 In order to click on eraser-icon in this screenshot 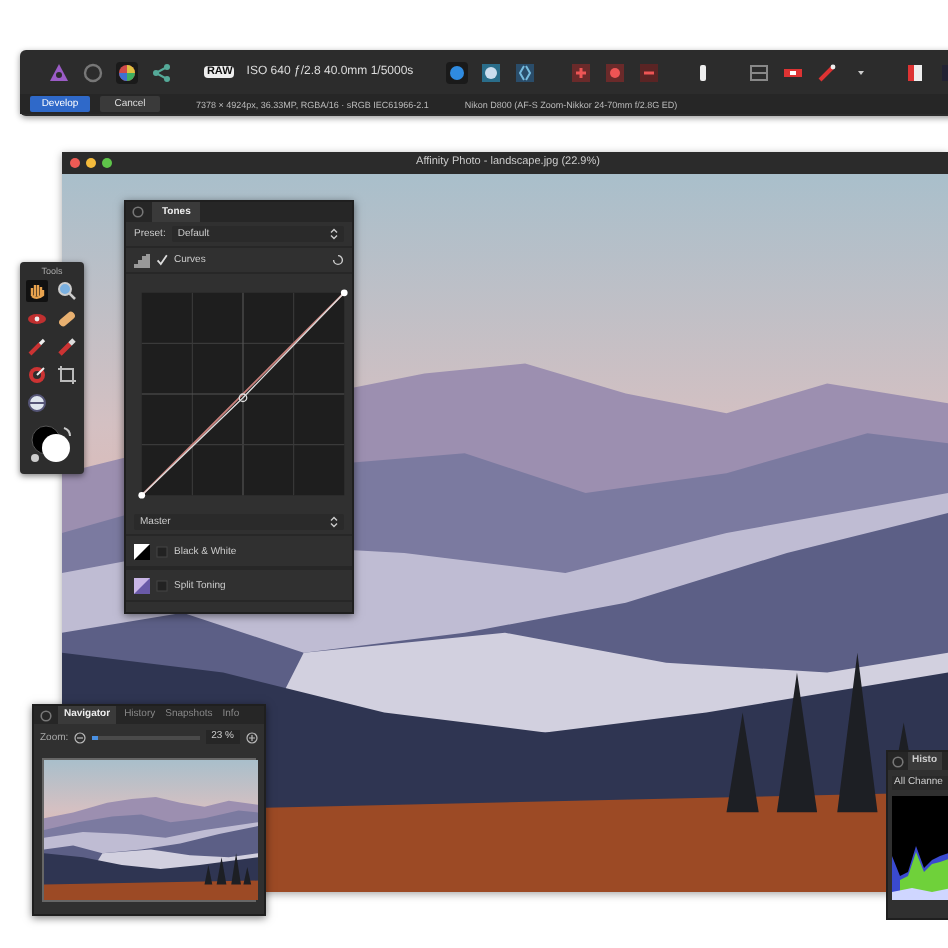, I will do `click(67, 347)`.